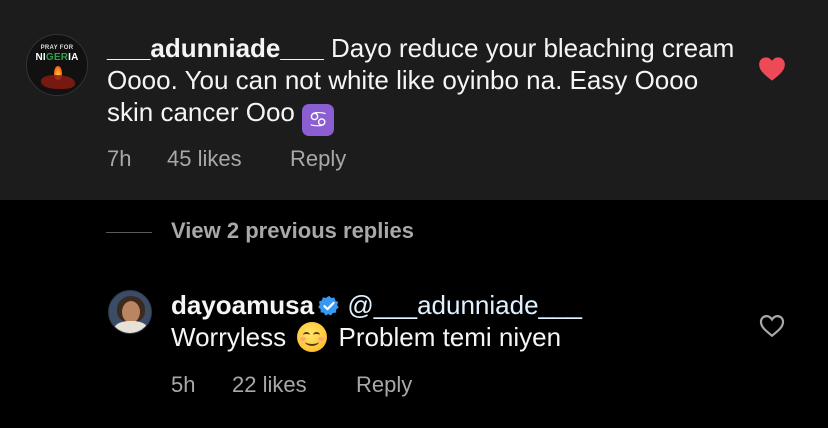  I want to click on reply-time: 5h, so click(183, 384).